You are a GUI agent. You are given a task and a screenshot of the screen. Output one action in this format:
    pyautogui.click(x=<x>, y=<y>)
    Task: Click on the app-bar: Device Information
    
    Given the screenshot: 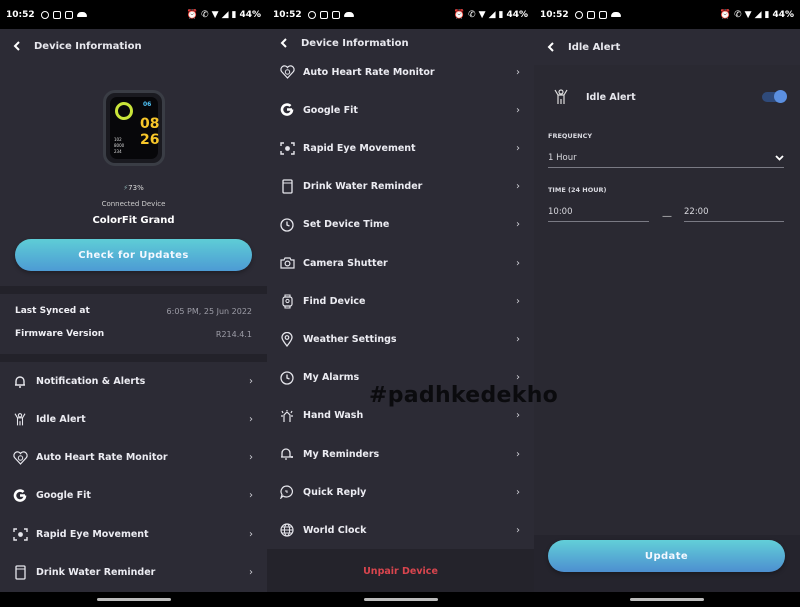 What is the action you would take?
    pyautogui.click(x=133, y=46)
    